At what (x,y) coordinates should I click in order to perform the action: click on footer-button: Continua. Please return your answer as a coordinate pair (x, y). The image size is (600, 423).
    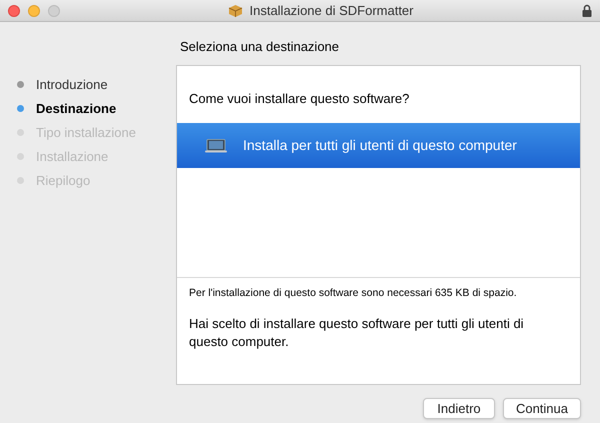
    Looking at the image, I should click on (541, 408).